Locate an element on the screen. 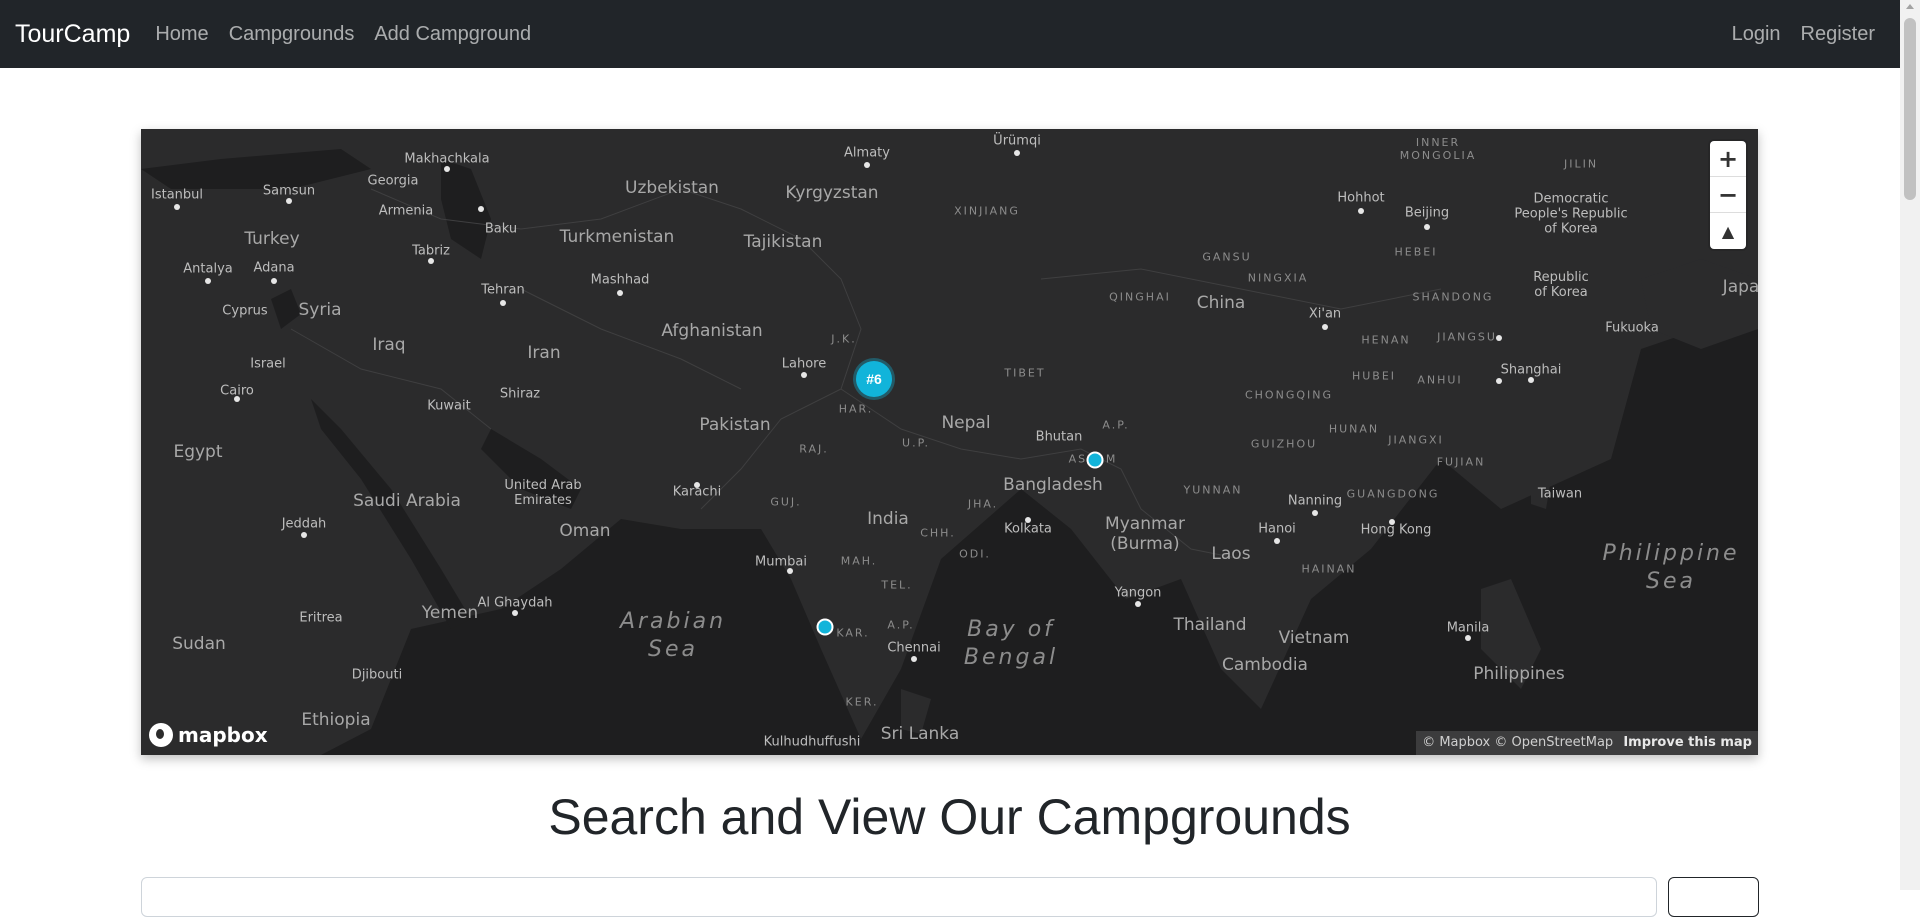 This screenshot has width=1920, height=917. map-label-region: TIBET is located at coordinates (1025, 373).